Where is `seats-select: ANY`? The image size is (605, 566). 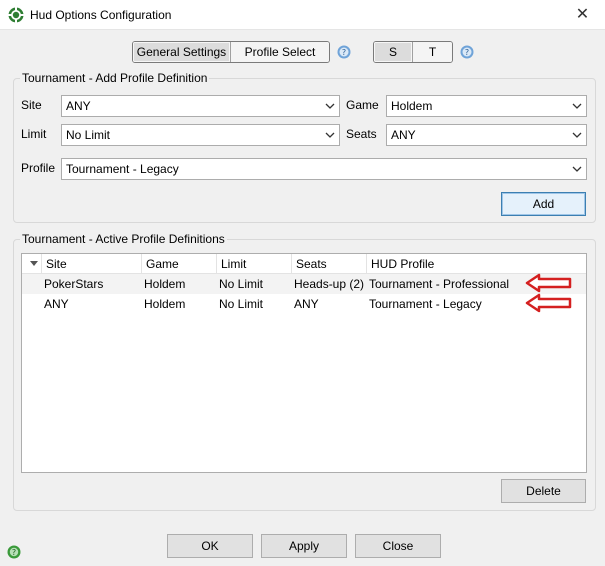 seats-select: ANY is located at coordinates (486, 135).